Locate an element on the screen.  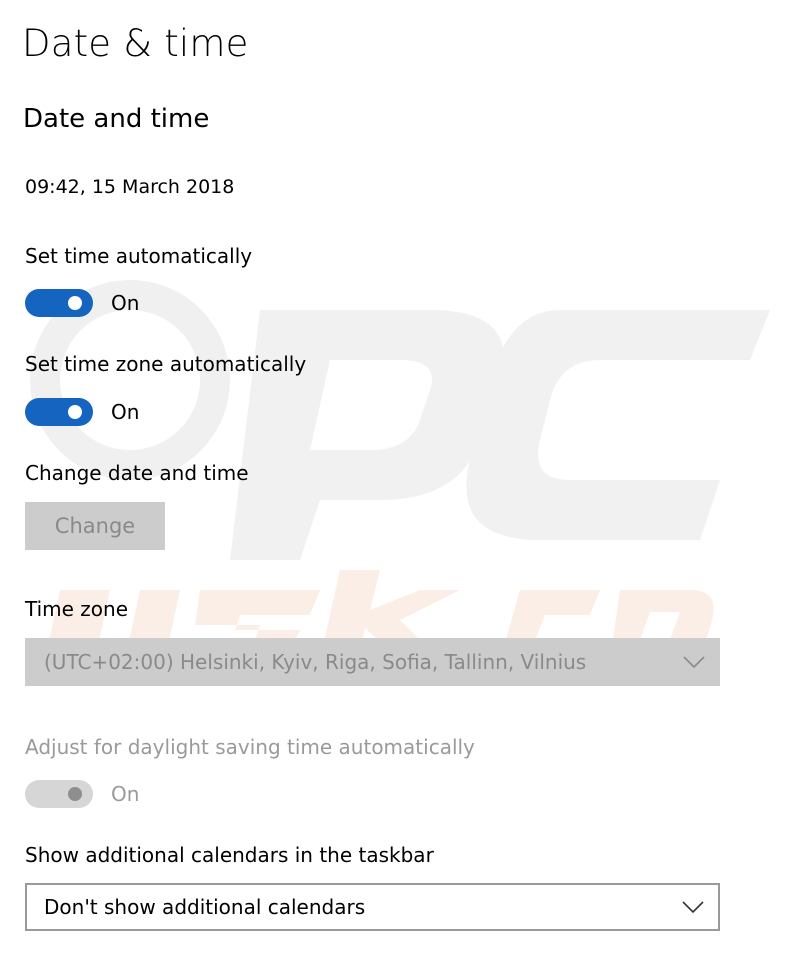
section-title: Date and time is located at coordinates (116, 119).